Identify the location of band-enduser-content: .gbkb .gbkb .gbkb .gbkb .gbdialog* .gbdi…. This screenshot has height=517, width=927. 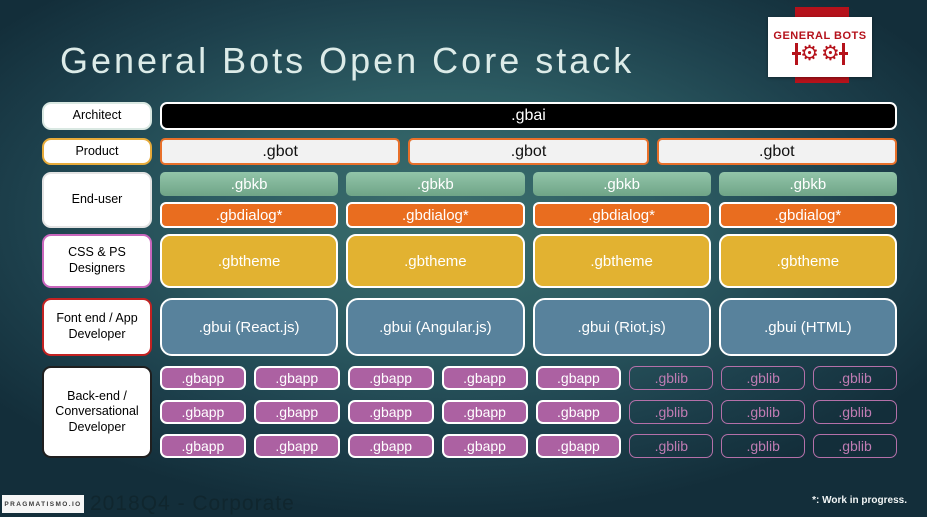
(528, 200).